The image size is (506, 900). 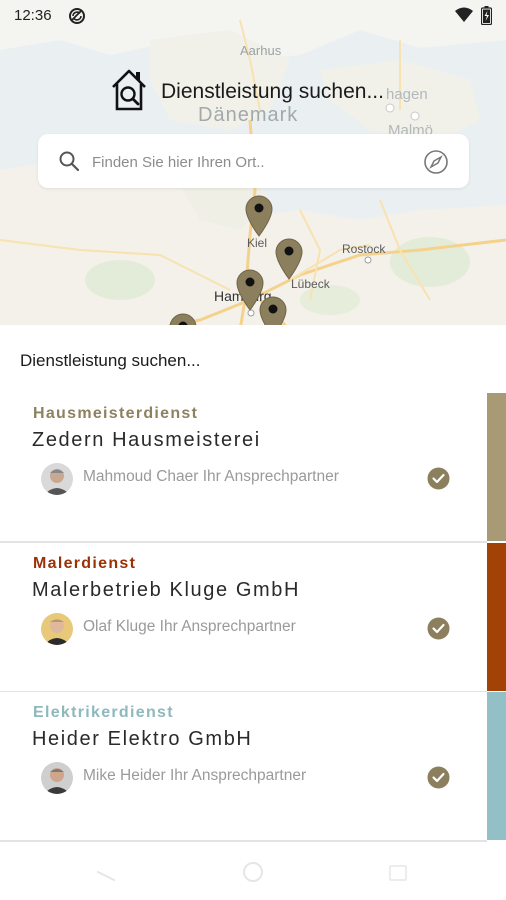 I want to click on map-label-denmark: Dänemark, so click(x=248, y=115).